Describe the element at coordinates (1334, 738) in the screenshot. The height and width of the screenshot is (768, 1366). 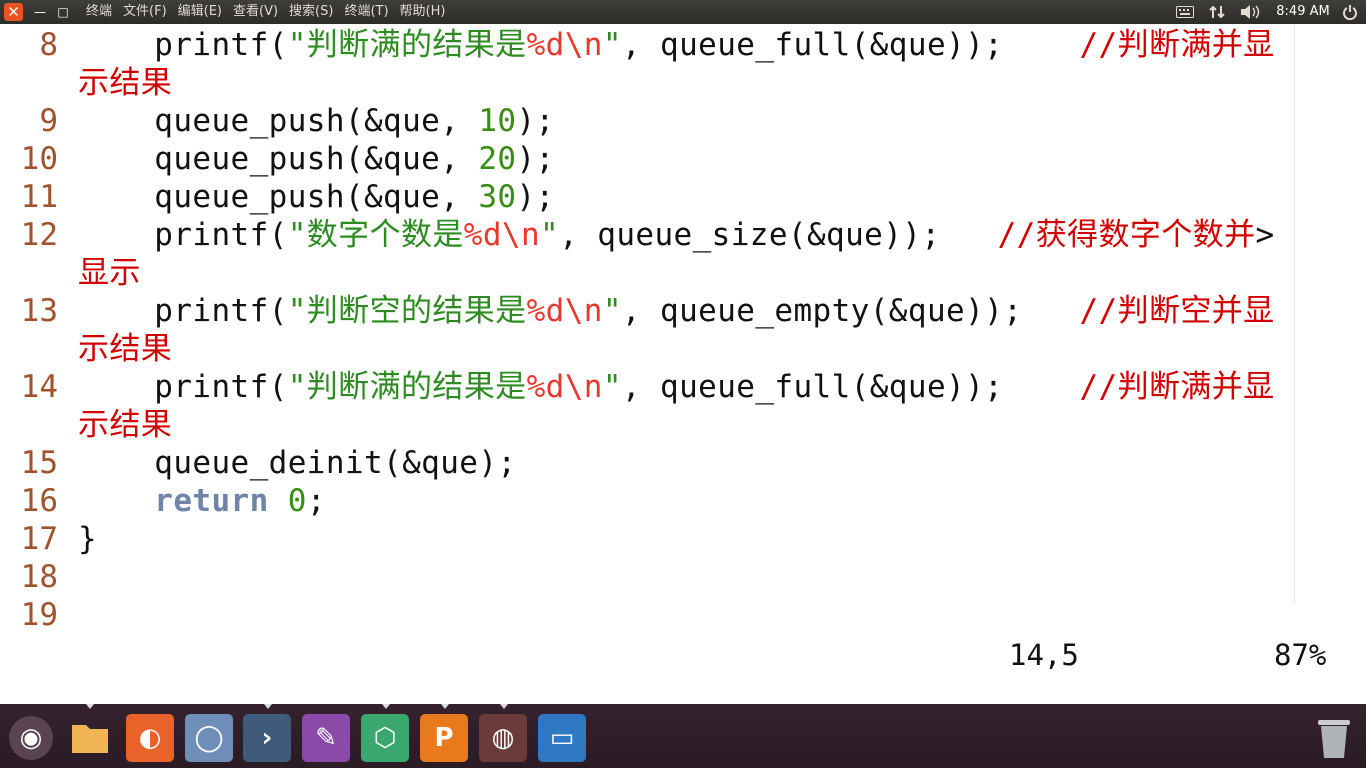
I see `trash-icon` at that location.